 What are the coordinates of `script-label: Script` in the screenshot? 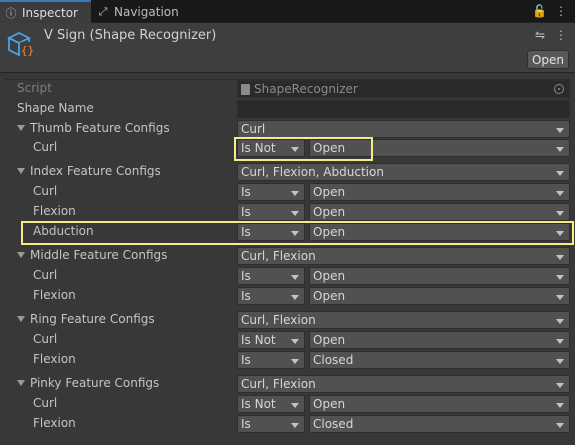 It's located at (34, 88).